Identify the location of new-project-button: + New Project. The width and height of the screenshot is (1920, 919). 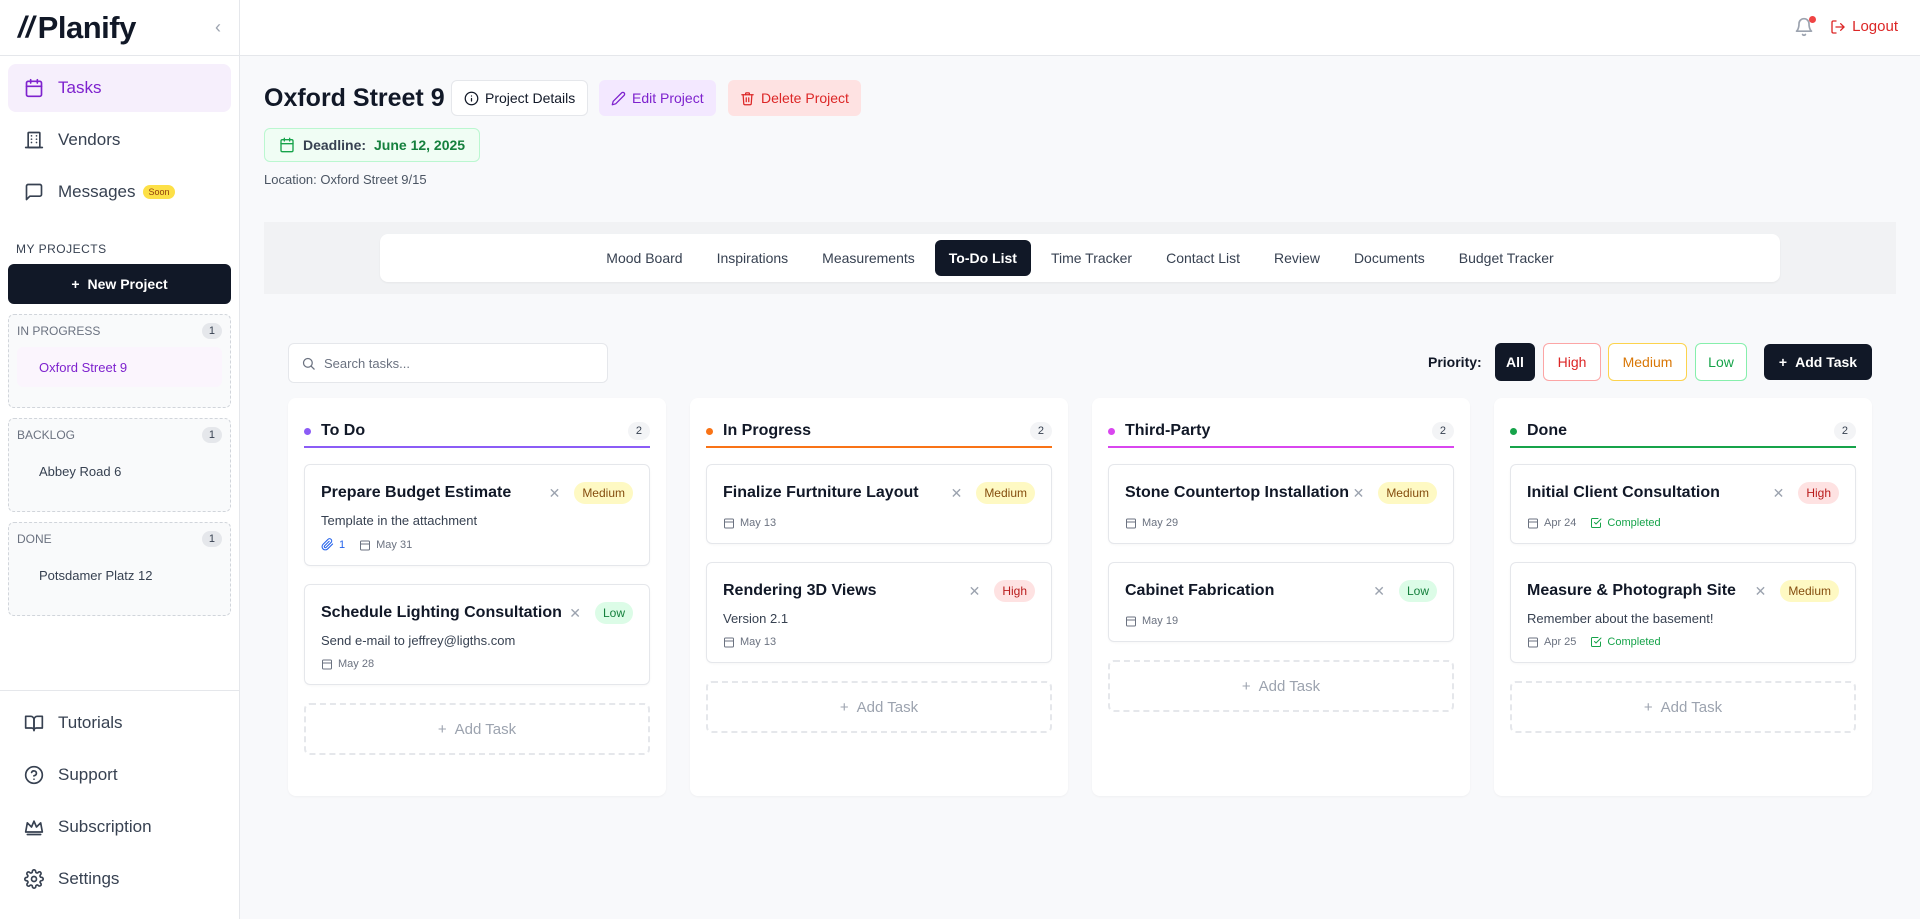
(119, 284).